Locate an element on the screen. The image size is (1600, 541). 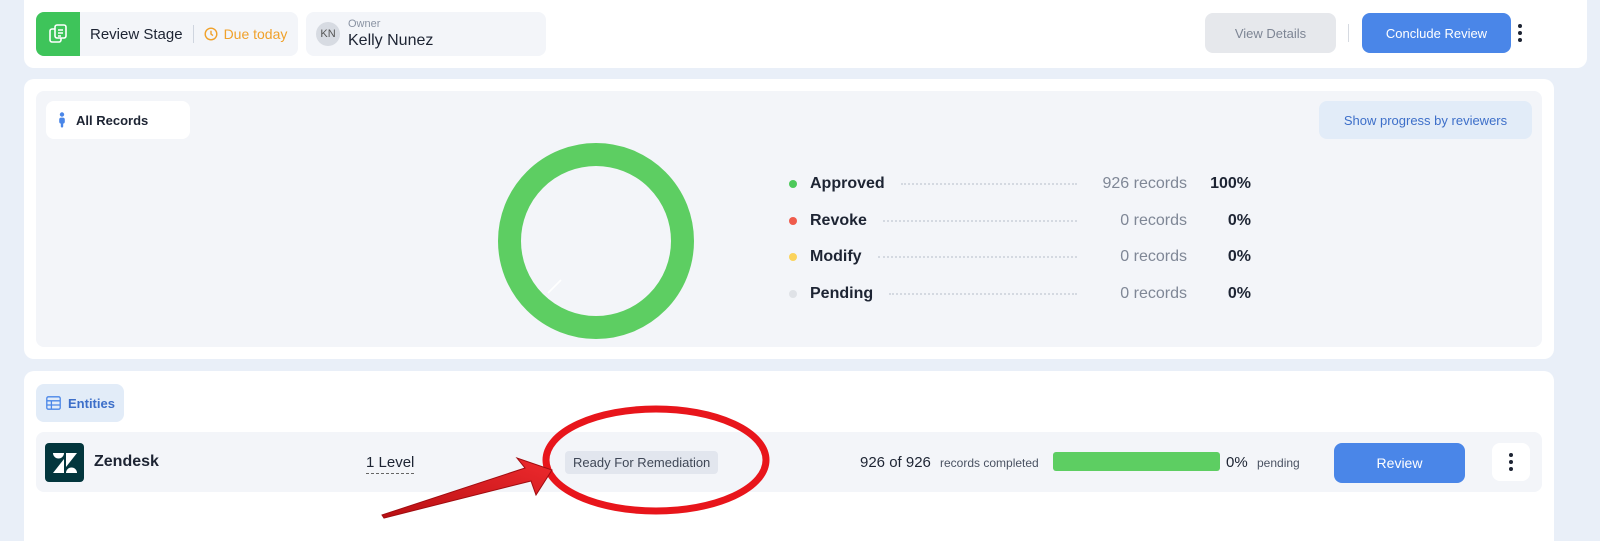
table-icon is located at coordinates (53, 403).